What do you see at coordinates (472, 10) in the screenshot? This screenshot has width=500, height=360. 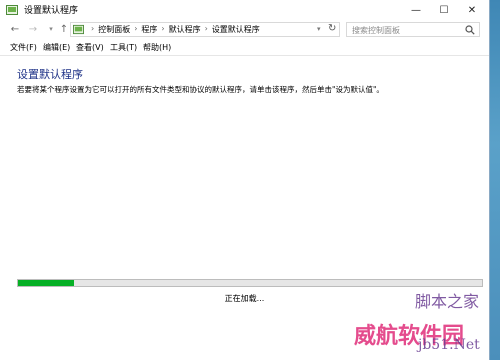 I see `close-button: ✕` at bounding box center [472, 10].